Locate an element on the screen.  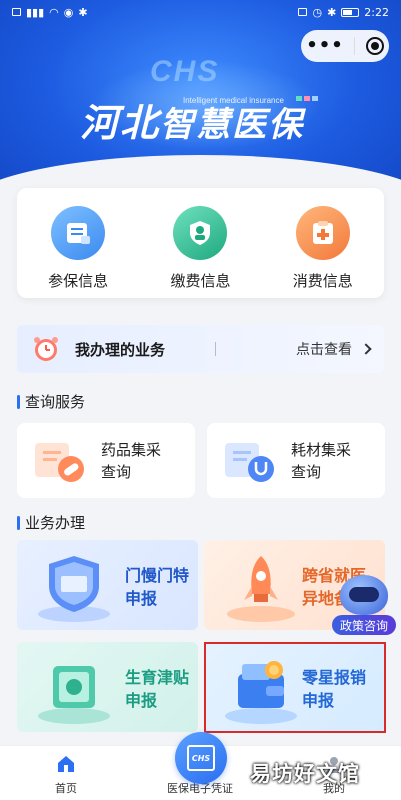
service-label-line1: 药品集采 is located at coordinates (131, 449).